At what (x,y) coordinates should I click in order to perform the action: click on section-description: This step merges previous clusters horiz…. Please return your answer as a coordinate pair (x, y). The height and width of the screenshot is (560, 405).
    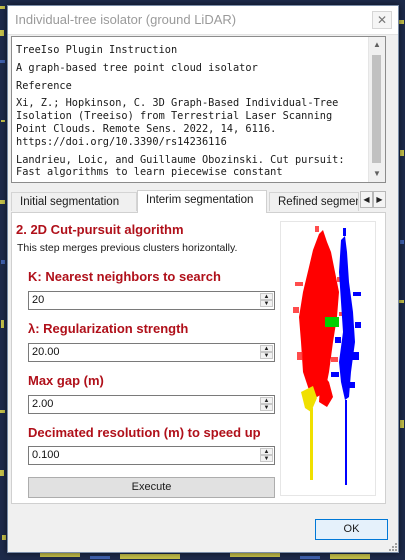
    Looking at the image, I should click on (127, 248).